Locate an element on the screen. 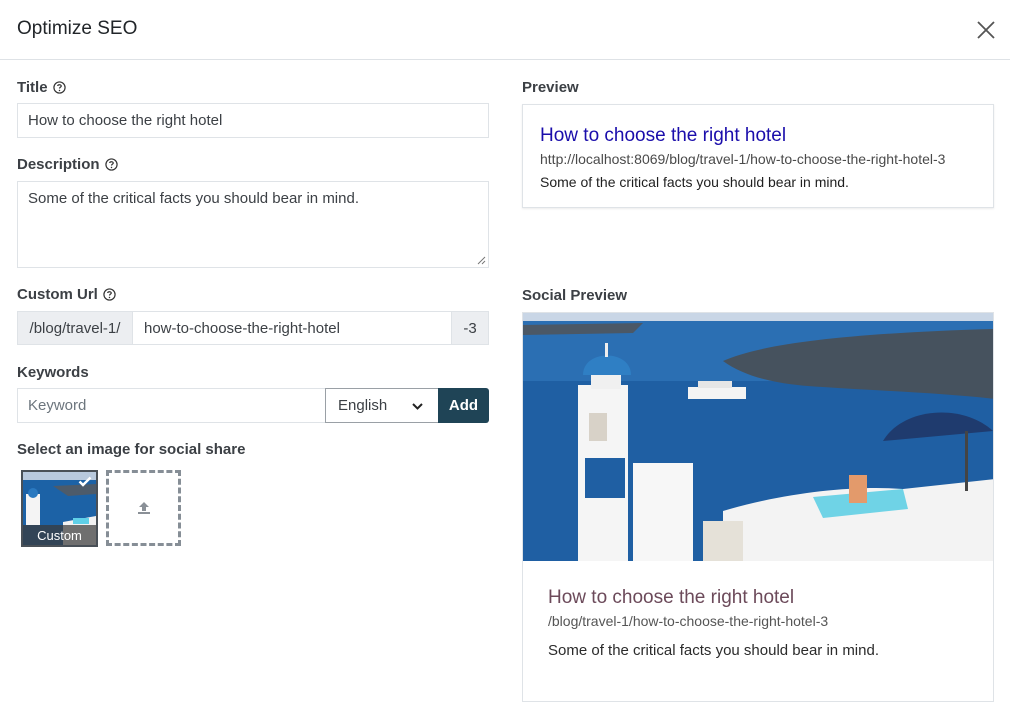  keyword-placeholder: Keyword is located at coordinates (57, 405).